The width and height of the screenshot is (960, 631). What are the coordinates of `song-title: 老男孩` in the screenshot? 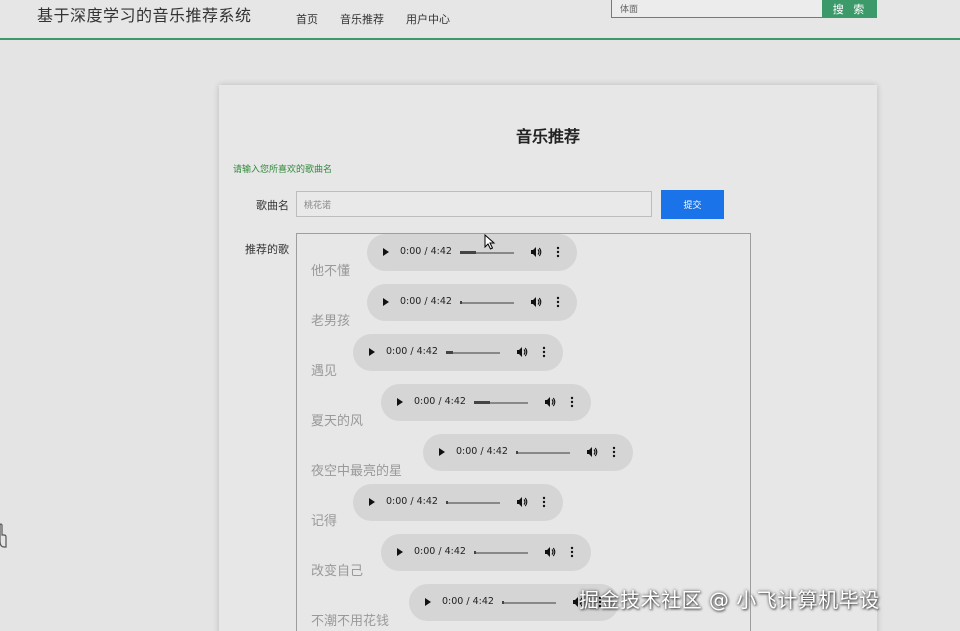 It's located at (331, 321).